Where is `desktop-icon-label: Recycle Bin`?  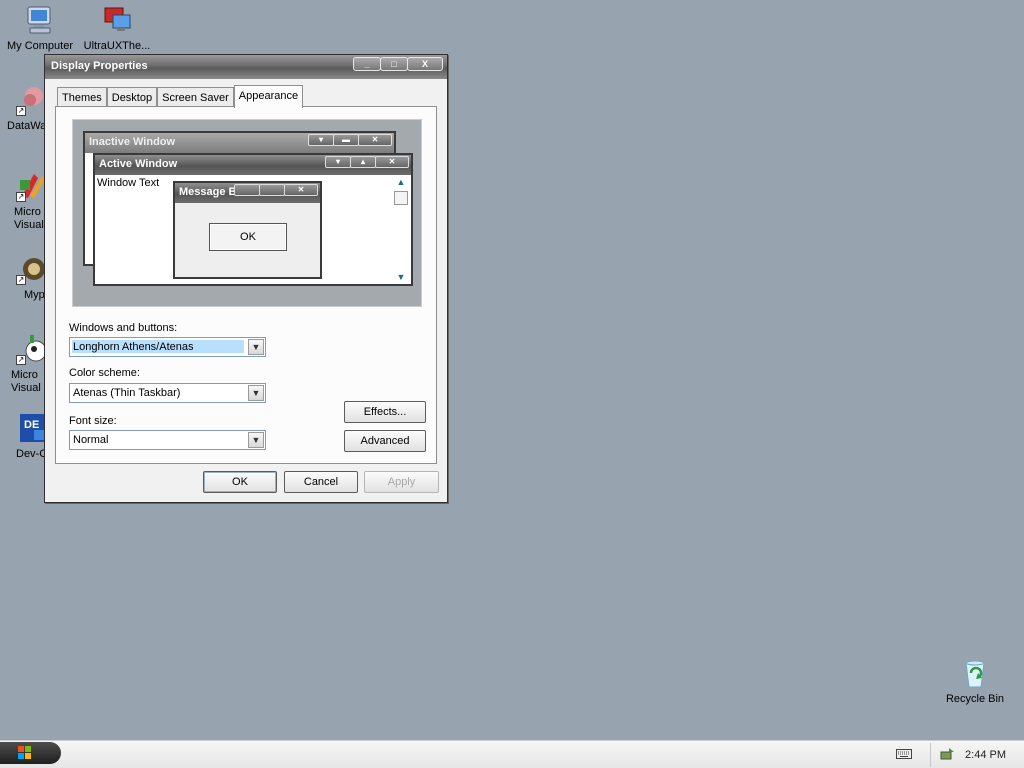
desktop-icon-label: Recycle Bin is located at coordinates (975, 699).